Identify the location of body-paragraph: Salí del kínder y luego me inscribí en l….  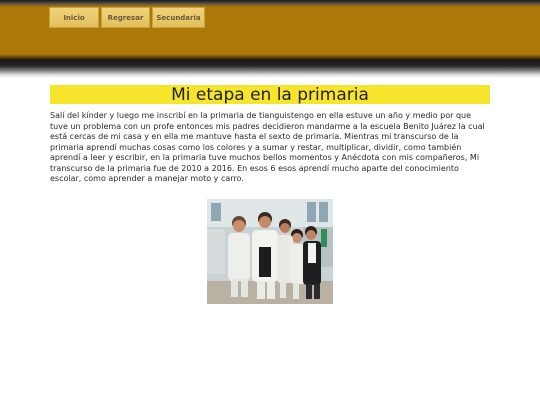
(267, 147).